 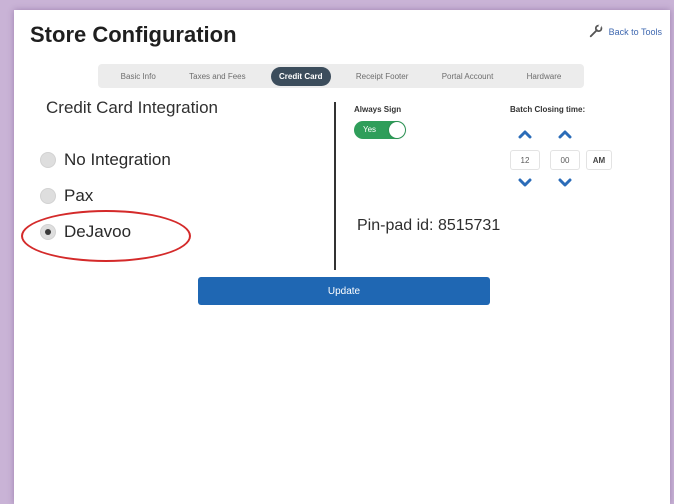 I want to click on option-pax-label: Pax, so click(x=79, y=195).